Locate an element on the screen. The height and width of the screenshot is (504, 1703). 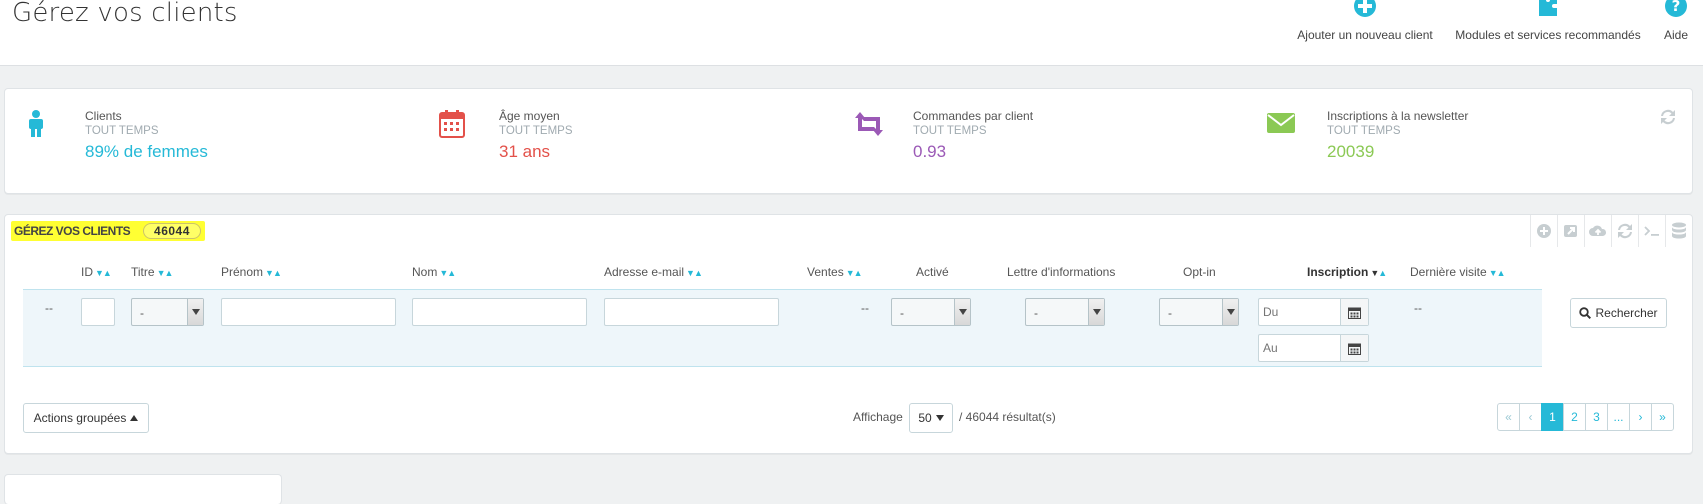
column-label: Prénom is located at coordinates (242, 272).